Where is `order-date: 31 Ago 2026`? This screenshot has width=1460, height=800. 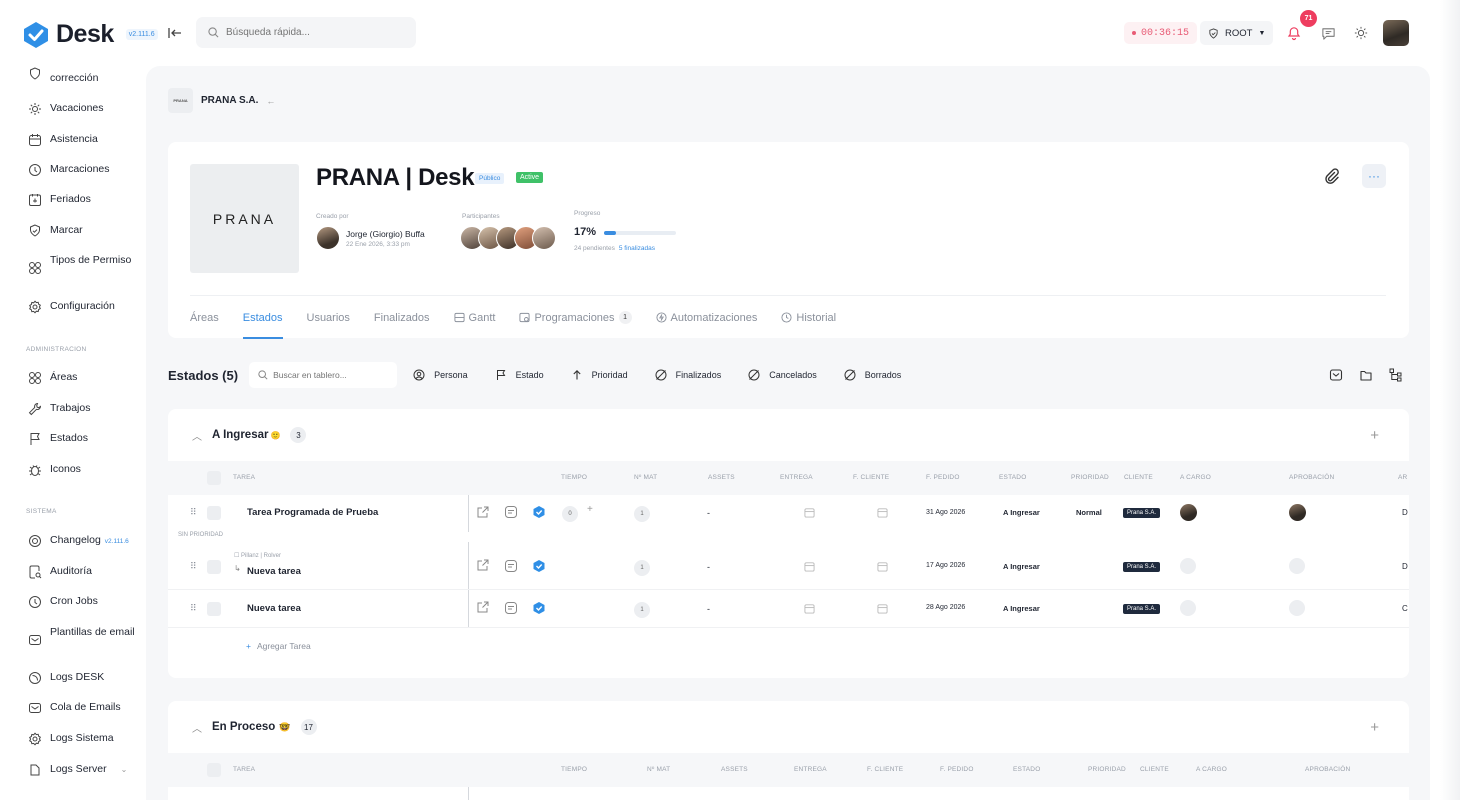
order-date: 31 Ago 2026 is located at coordinates (945, 512).